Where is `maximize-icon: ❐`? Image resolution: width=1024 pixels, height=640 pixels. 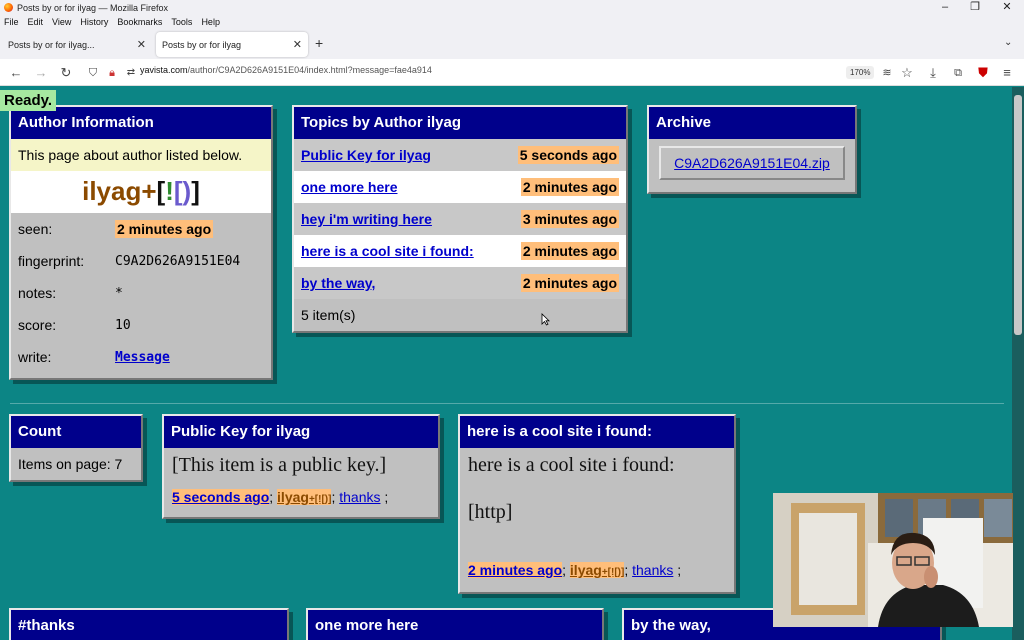
maximize-icon: ❐ is located at coordinates (975, 7).